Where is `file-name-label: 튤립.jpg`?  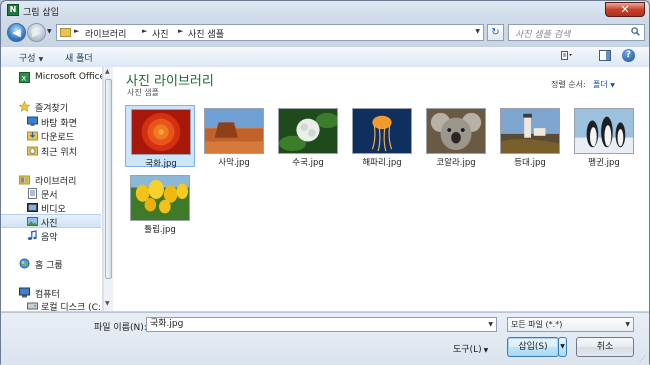
file-name-label: 튤립.jpg is located at coordinates (160, 230).